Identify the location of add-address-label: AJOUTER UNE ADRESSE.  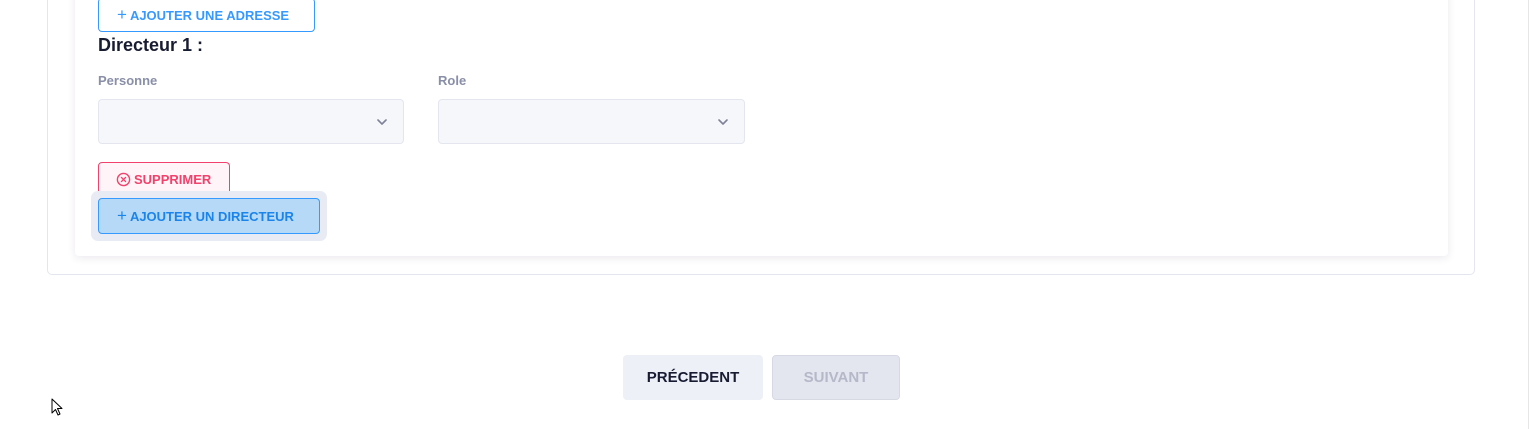
(209, 15).